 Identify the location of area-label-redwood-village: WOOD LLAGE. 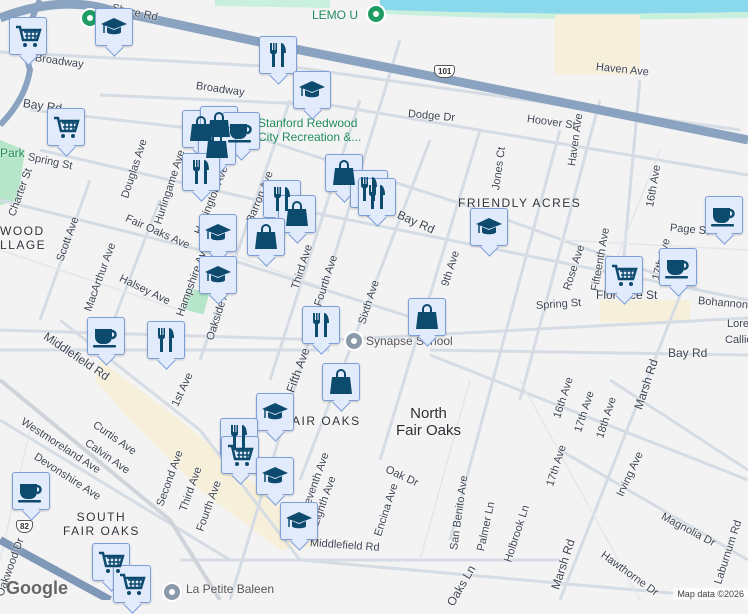
(23, 238).